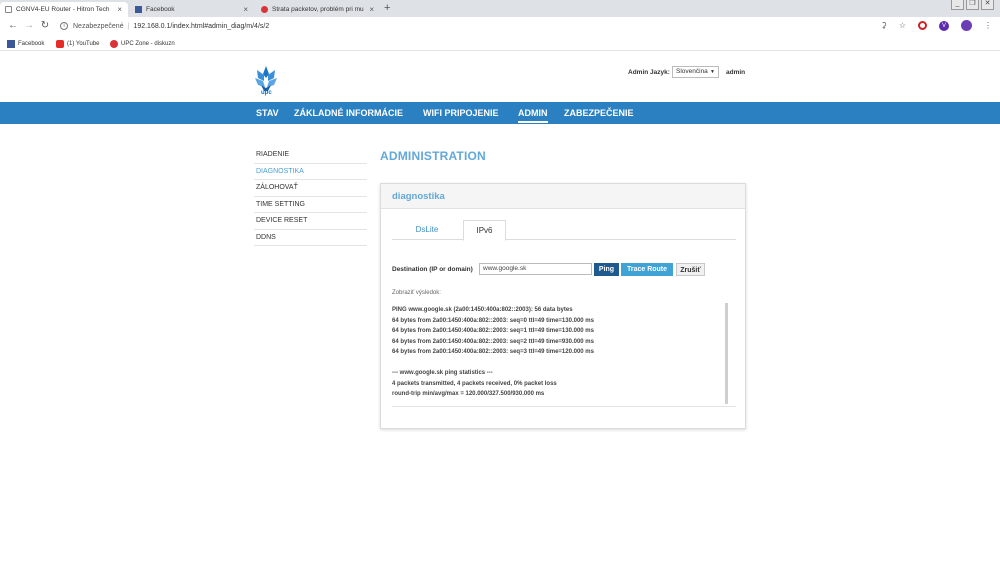  Describe the element at coordinates (60, 44) in the screenshot. I see `youtube-icon` at that location.